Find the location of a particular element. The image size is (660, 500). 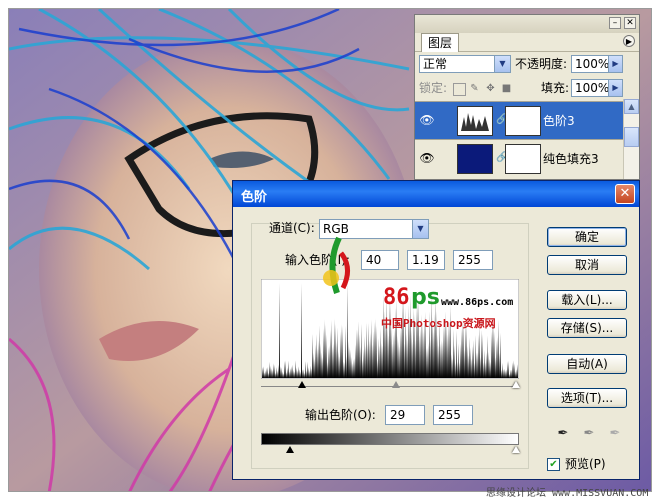

blend-mode-select: 正常 ▼ is located at coordinates (465, 64).